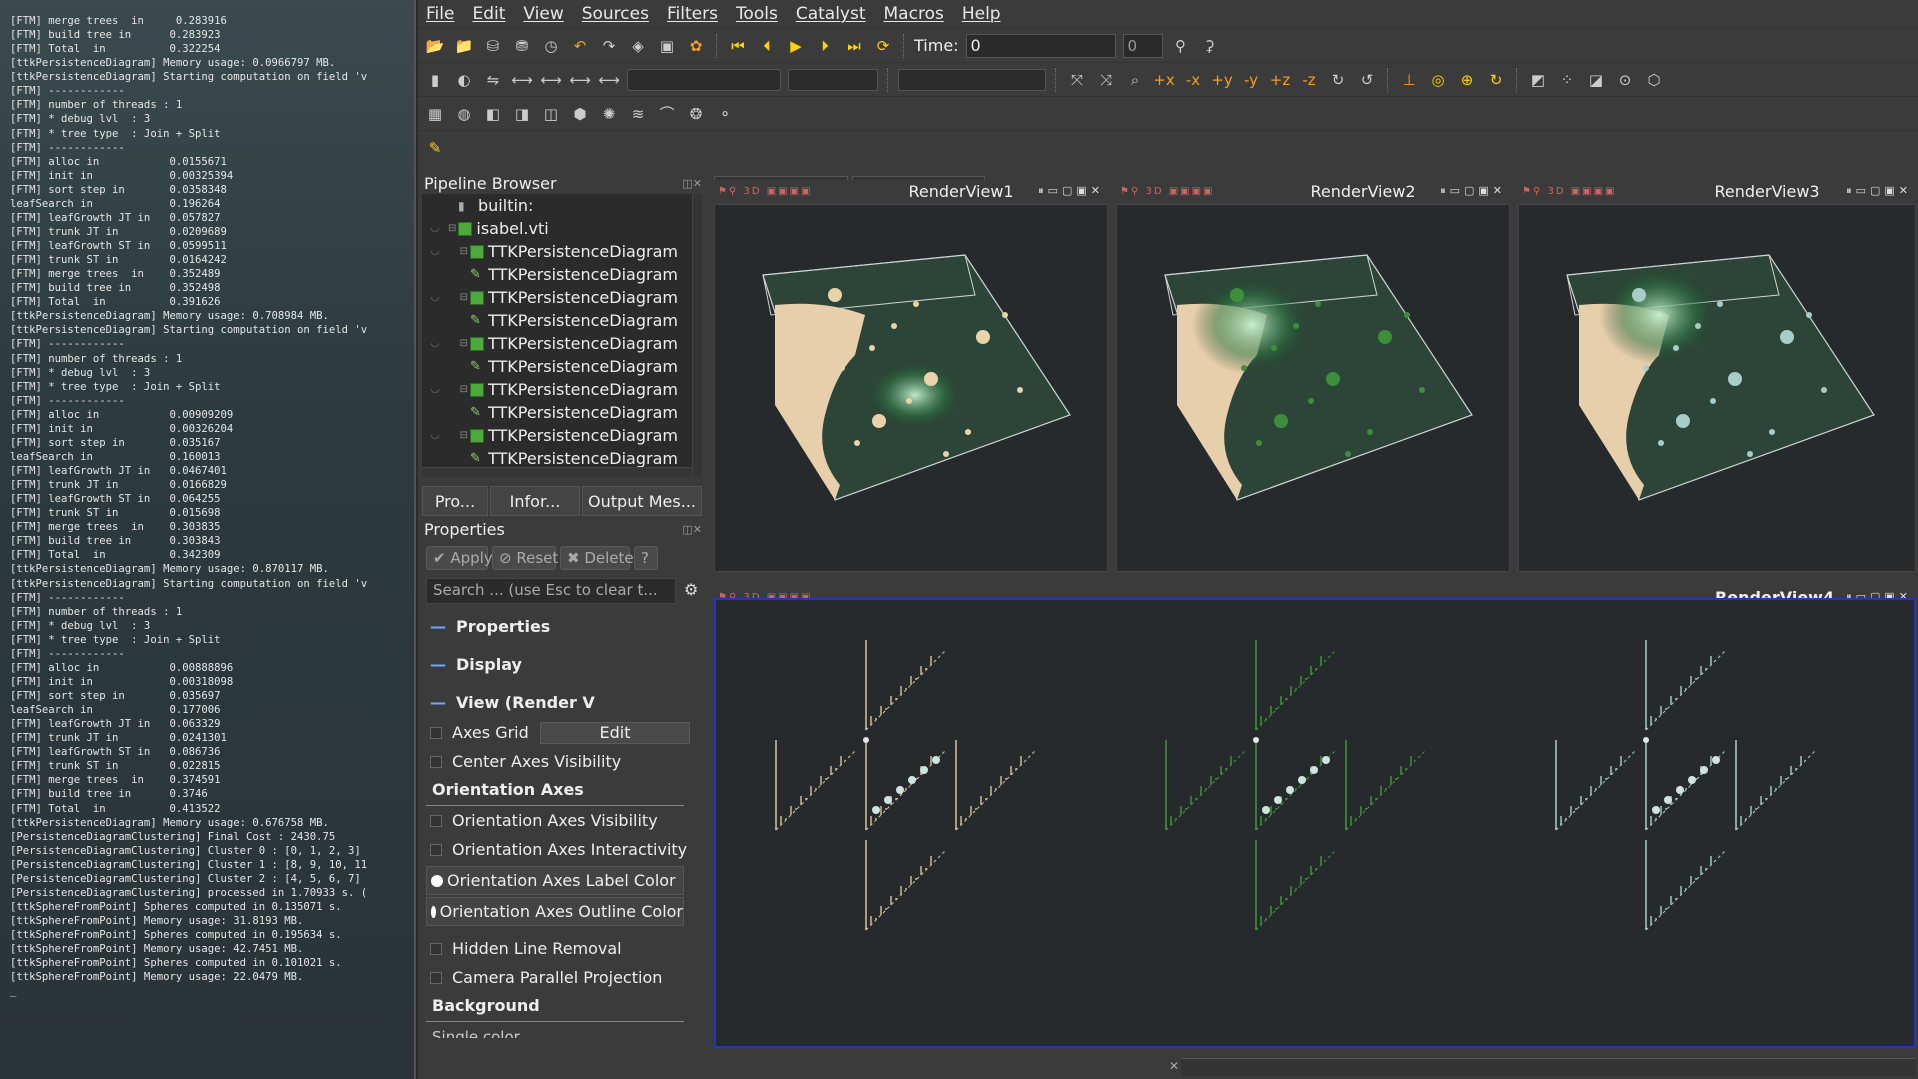 The width and height of the screenshot is (1918, 1079). What do you see at coordinates (435, 80) in the screenshot?
I see `toggle-icon: ▮` at bounding box center [435, 80].